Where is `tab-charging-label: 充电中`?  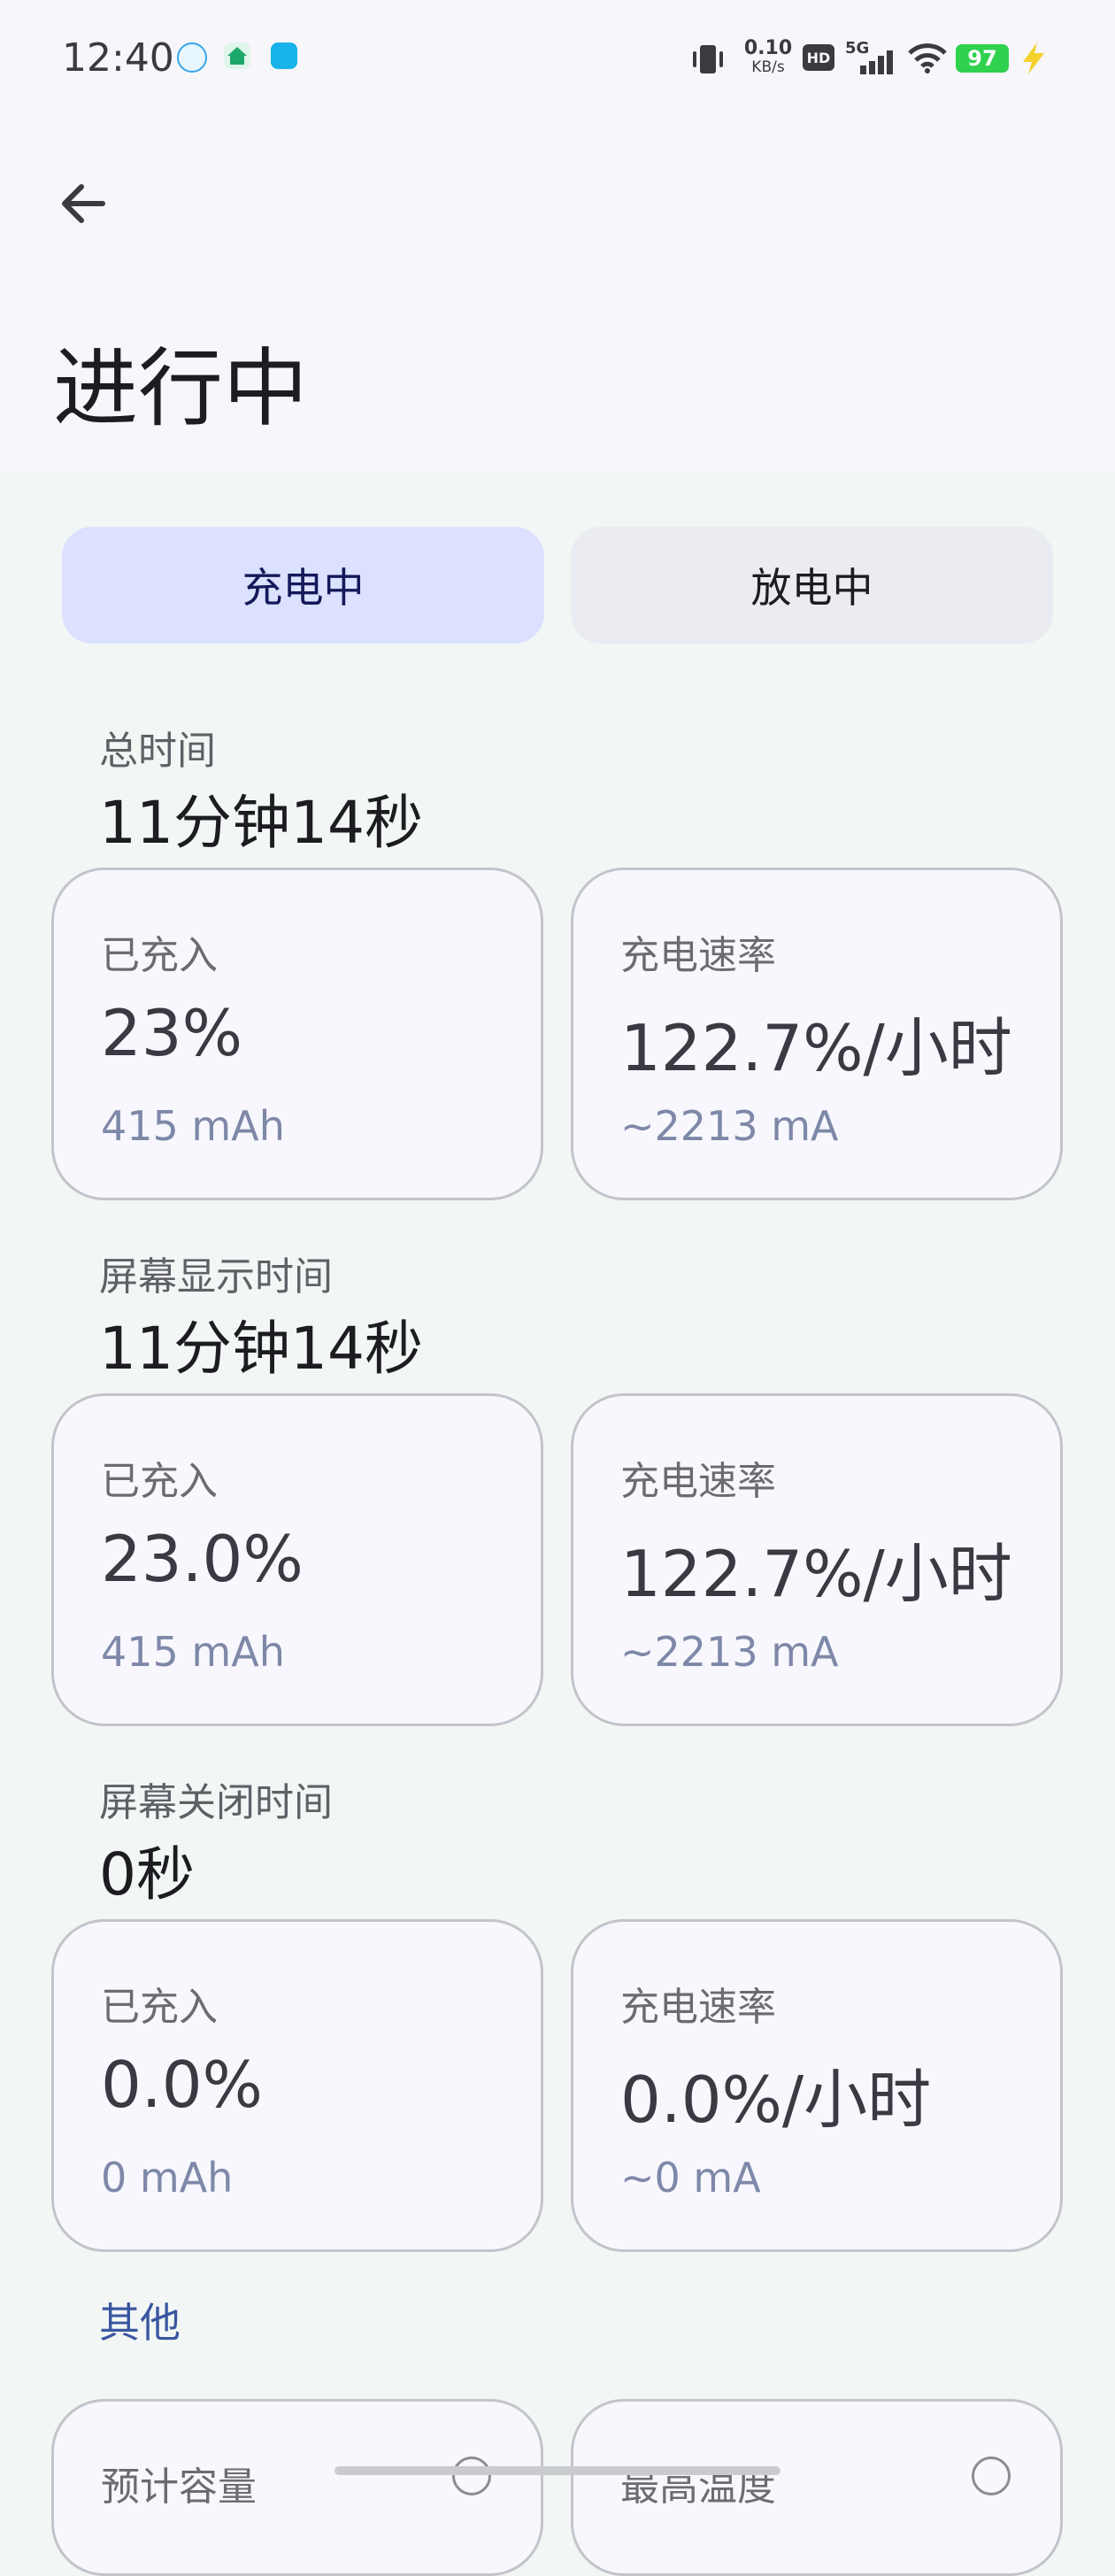
tab-charging-label: 充电中 is located at coordinates (303, 588).